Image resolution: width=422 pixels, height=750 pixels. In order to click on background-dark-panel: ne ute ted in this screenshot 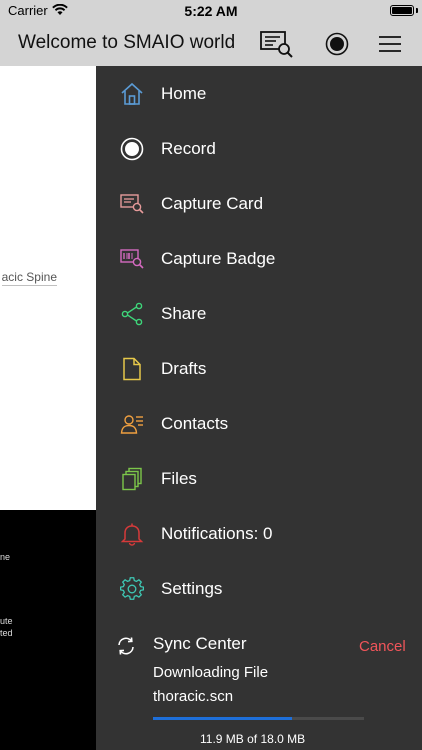, I will do `click(48, 630)`.